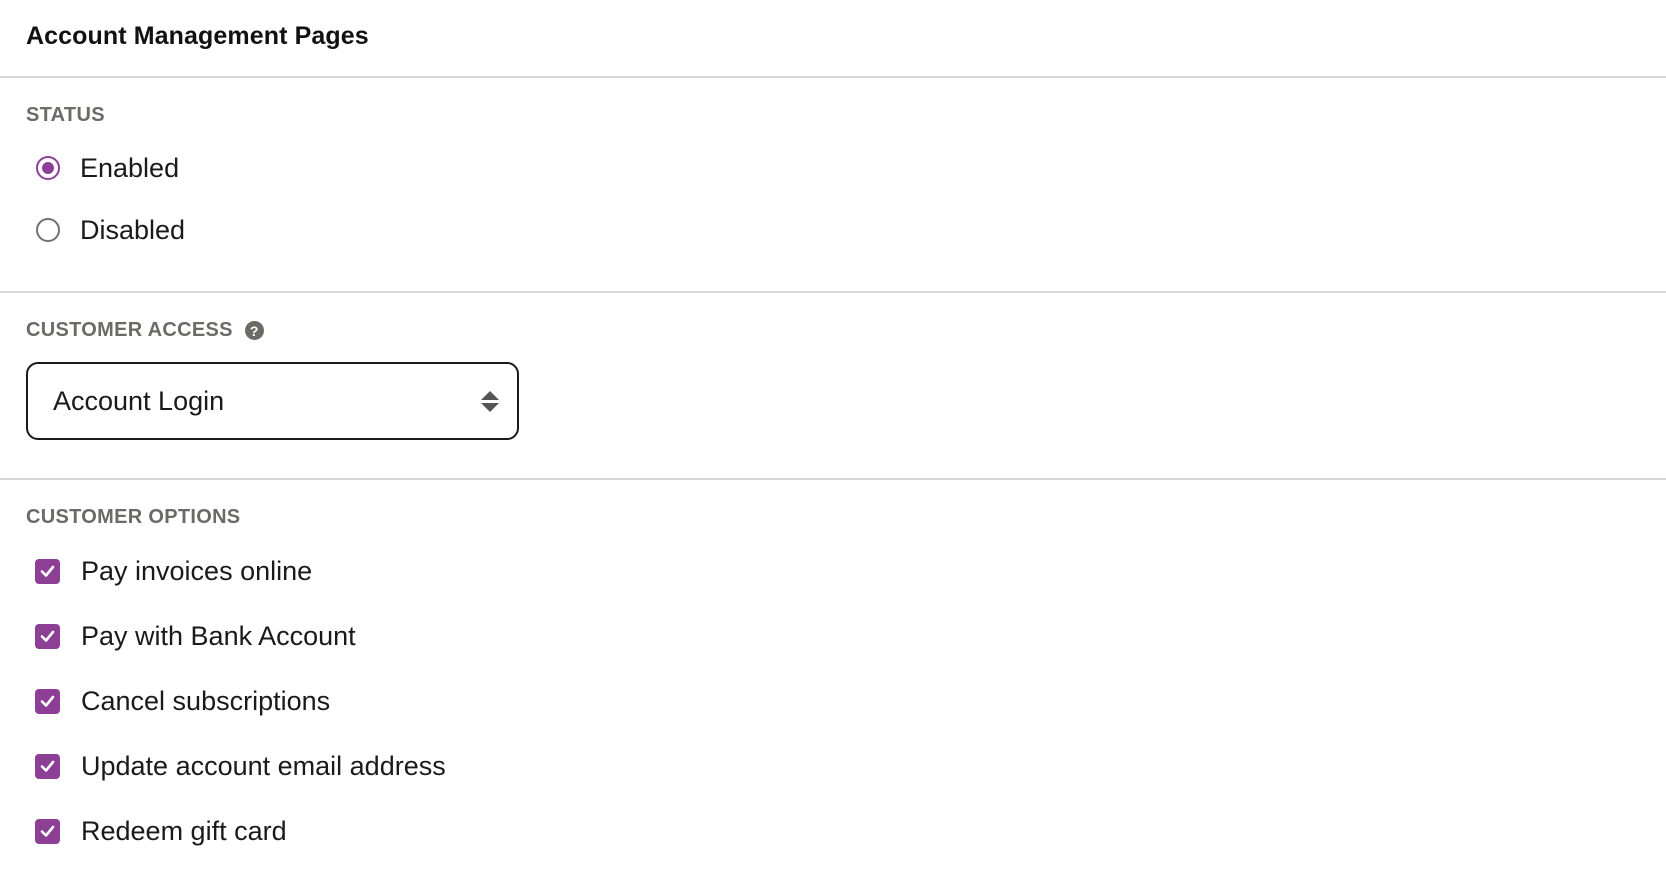 The image size is (1666, 892). I want to click on pay-invoices-checkbox, so click(47, 571).